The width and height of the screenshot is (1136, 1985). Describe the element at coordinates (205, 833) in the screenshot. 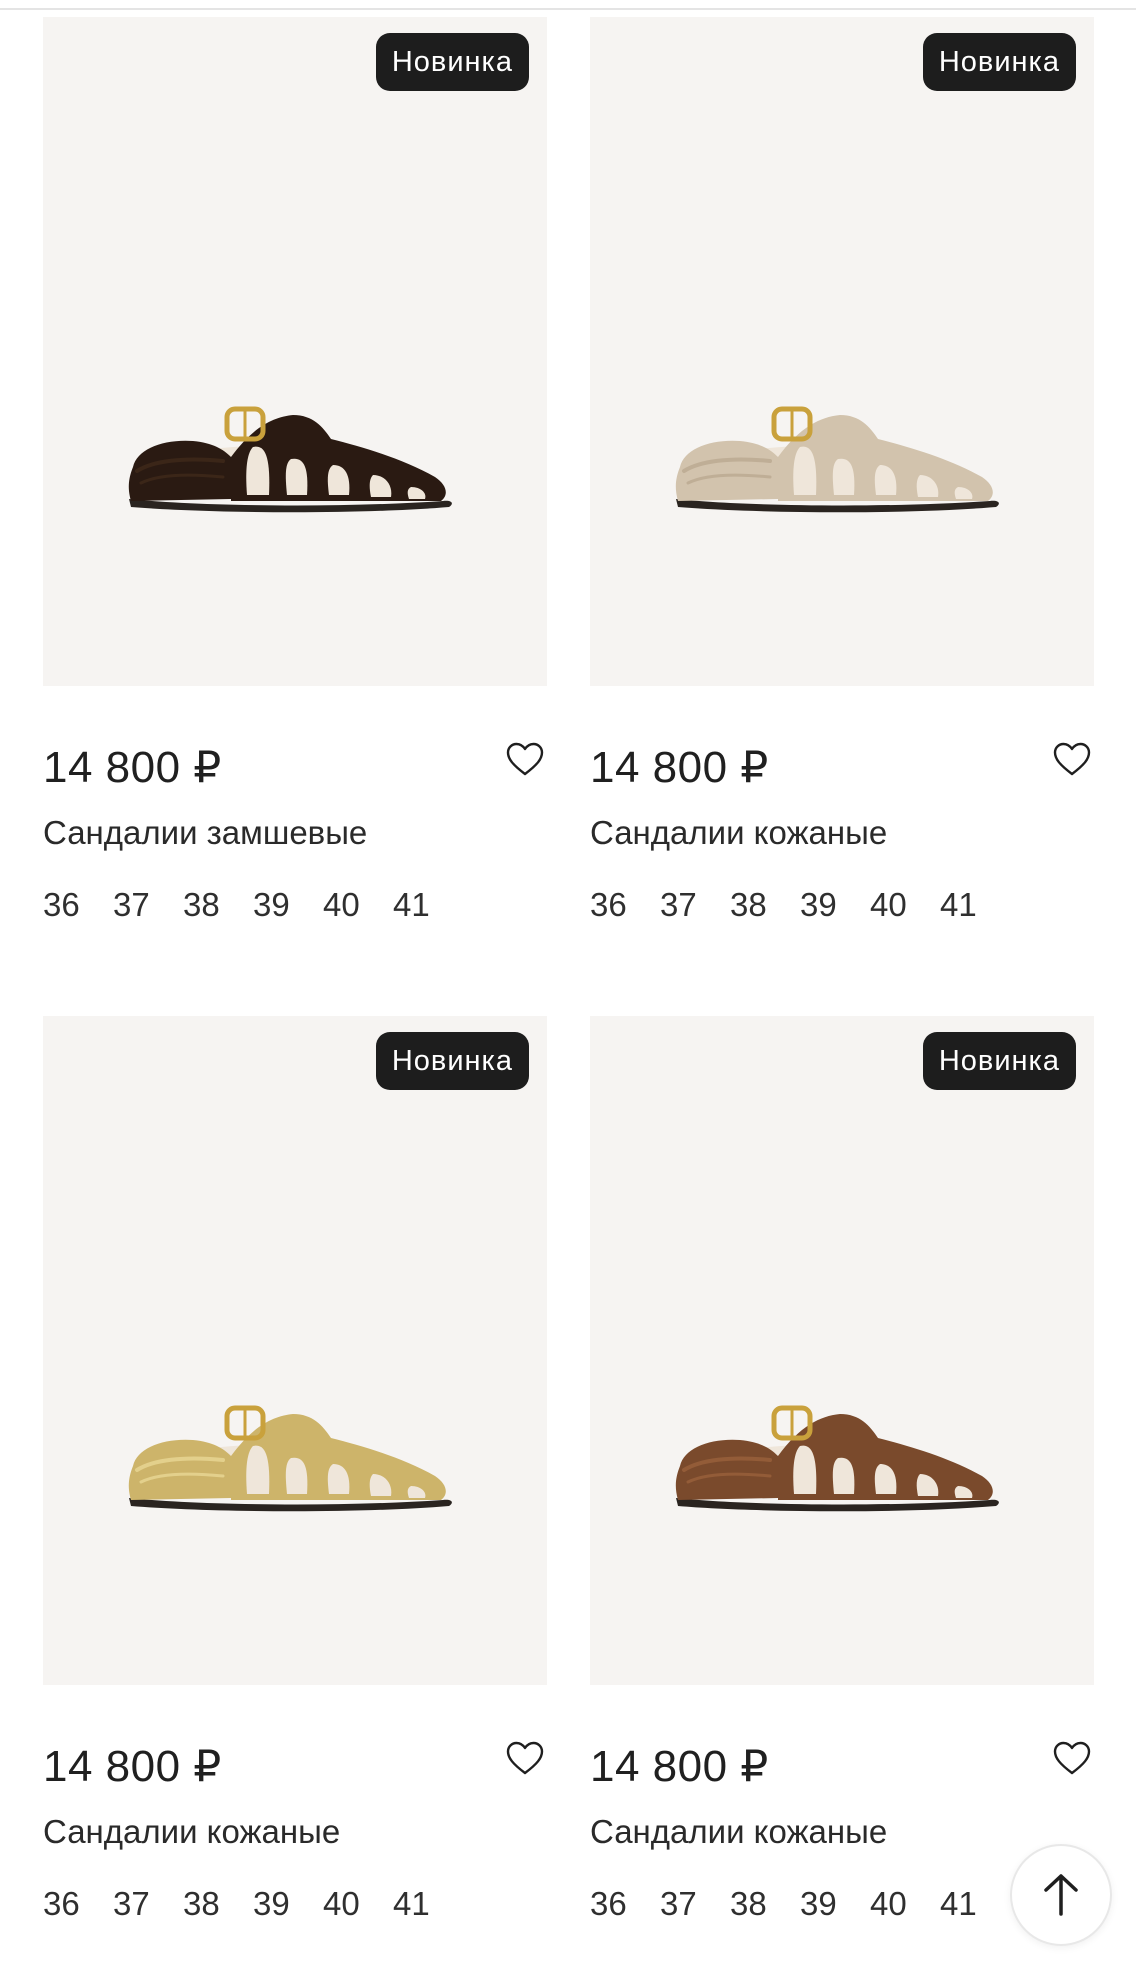

I see `product-name: Сандалии замшевые` at that location.